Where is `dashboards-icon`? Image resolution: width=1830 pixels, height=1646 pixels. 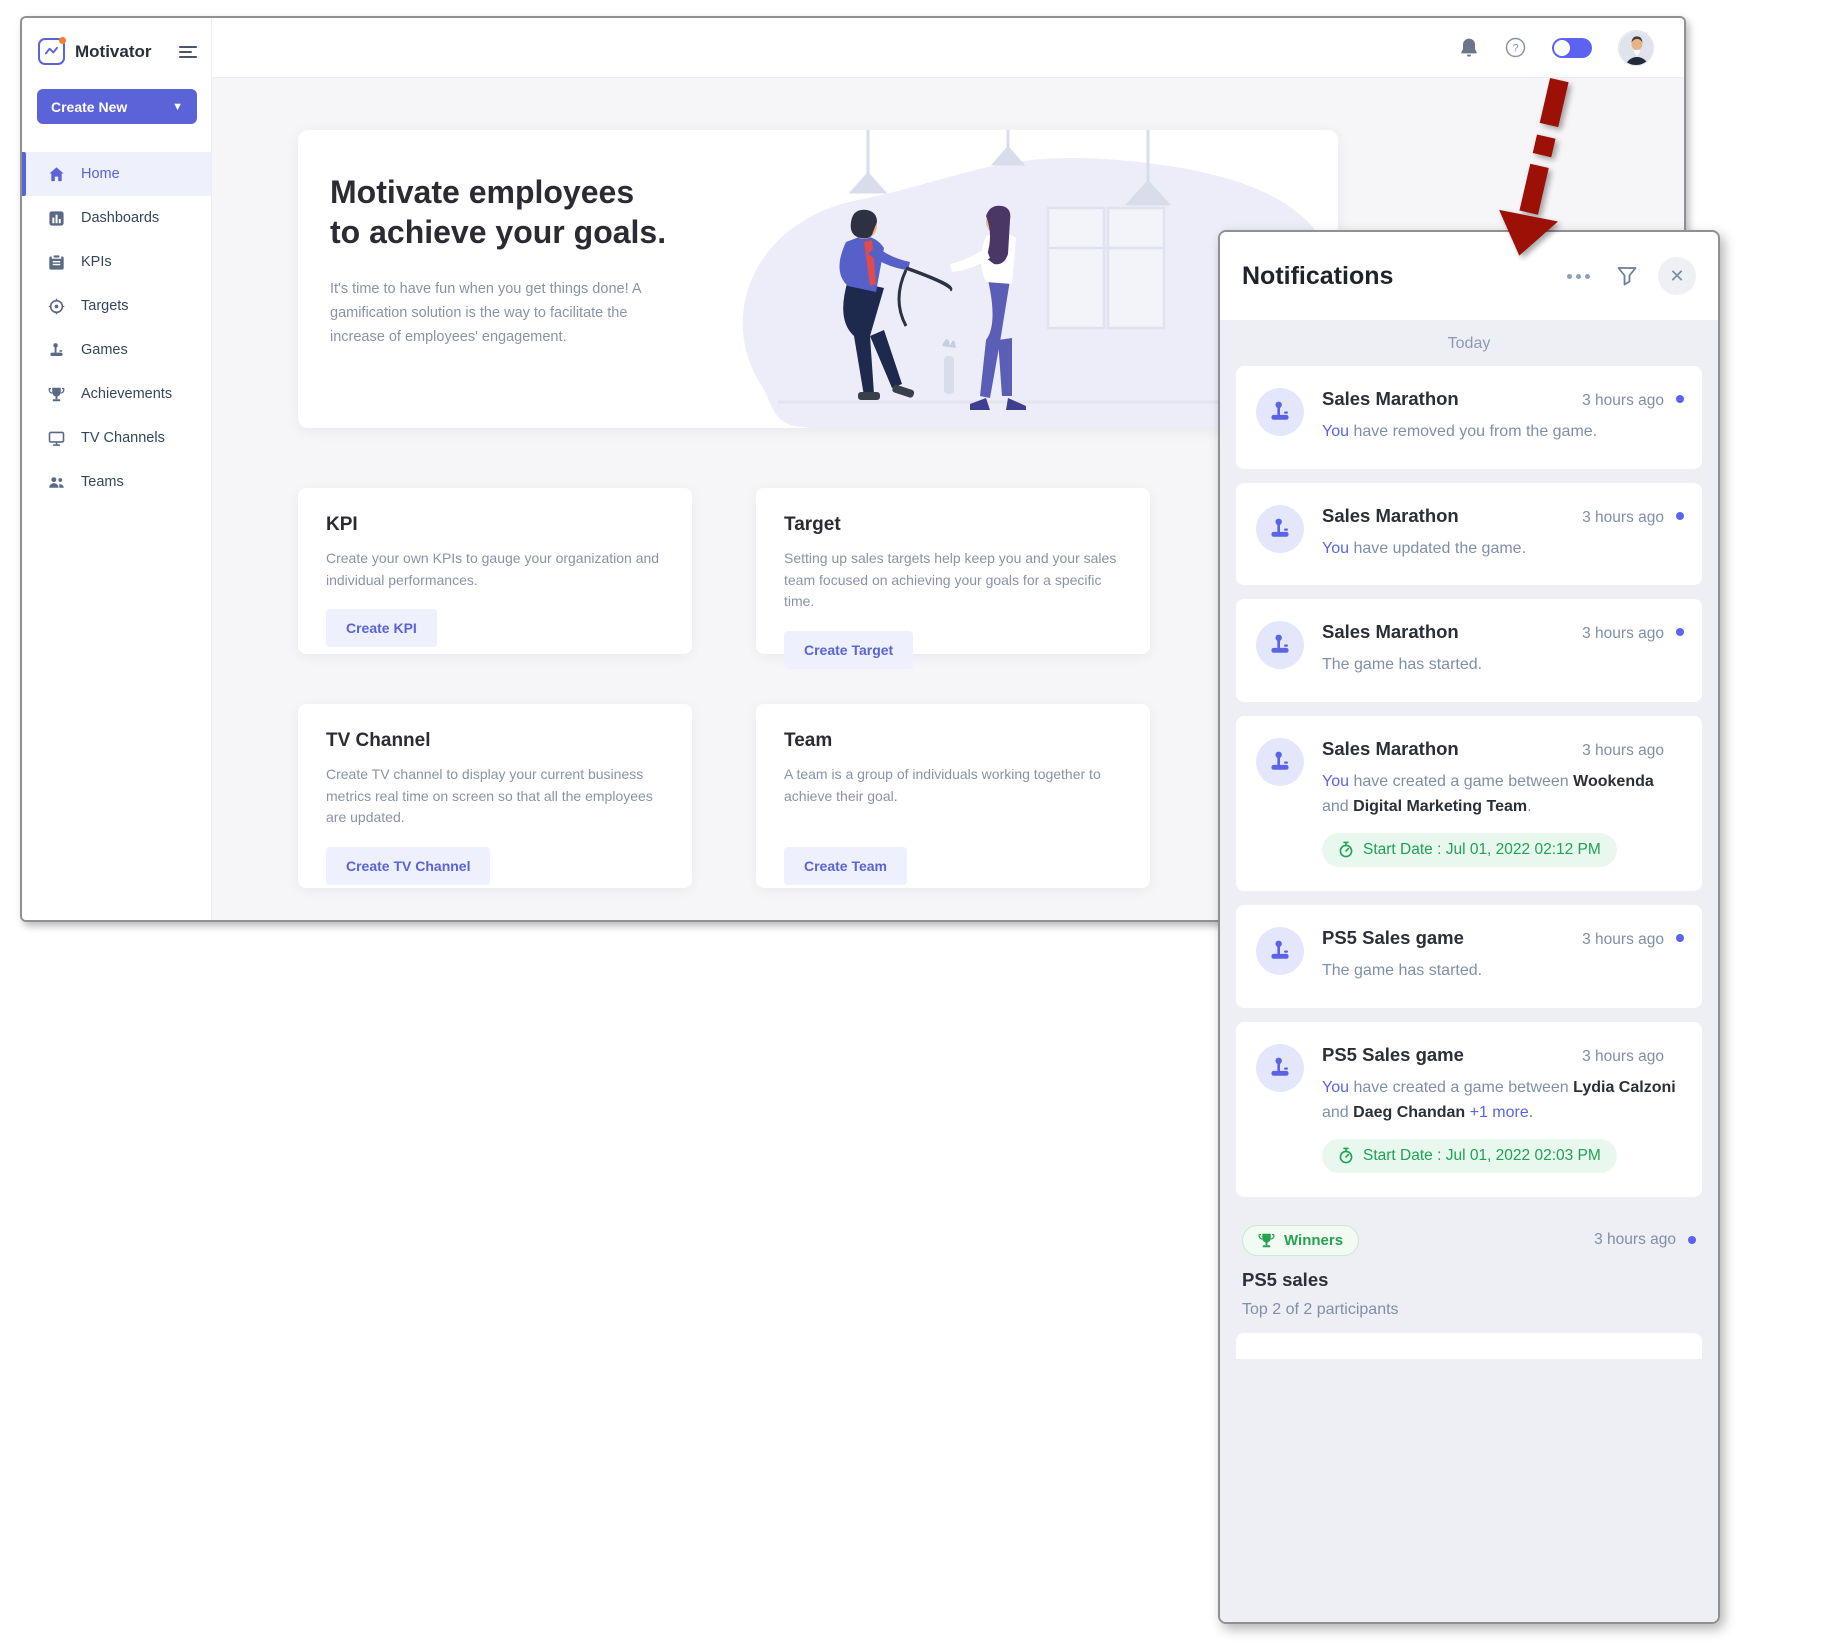
dashboards-icon is located at coordinates (56, 218).